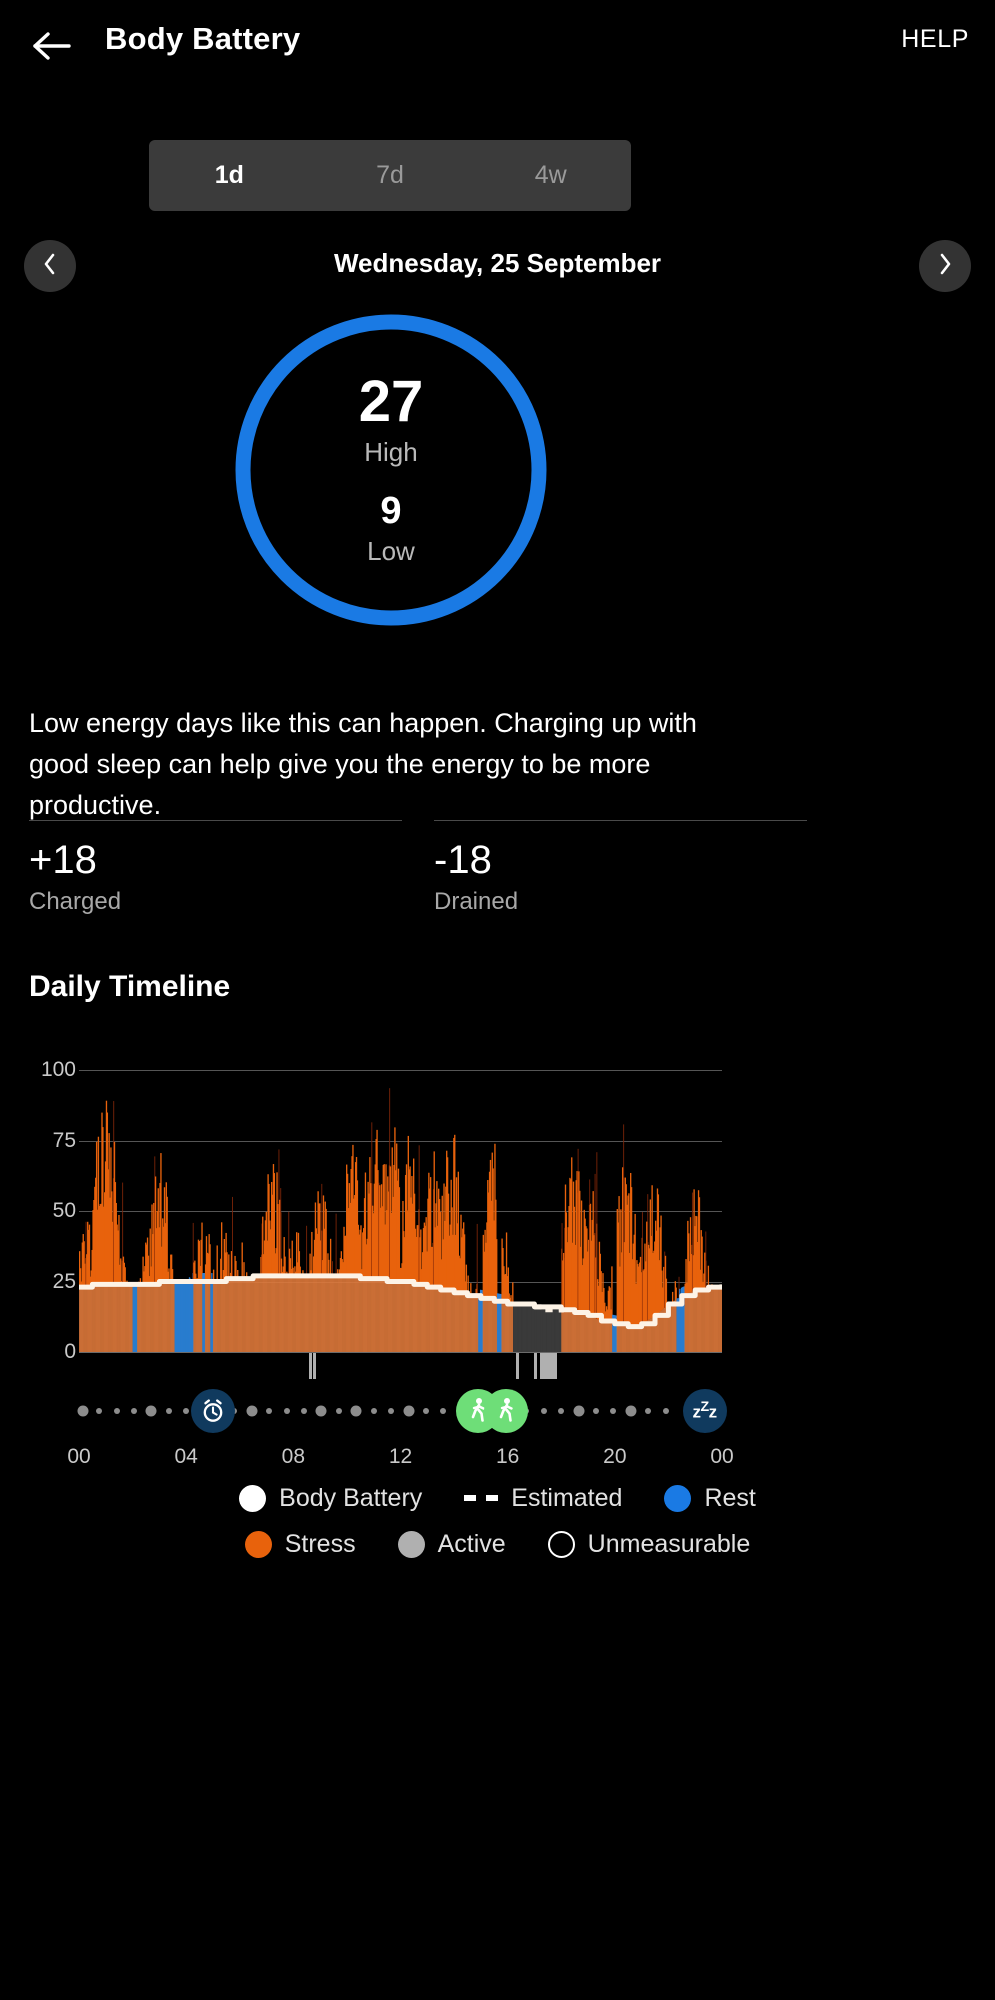 The image size is (995, 2000). What do you see at coordinates (730, 1497) in the screenshot?
I see `legend-label: Rest` at bounding box center [730, 1497].